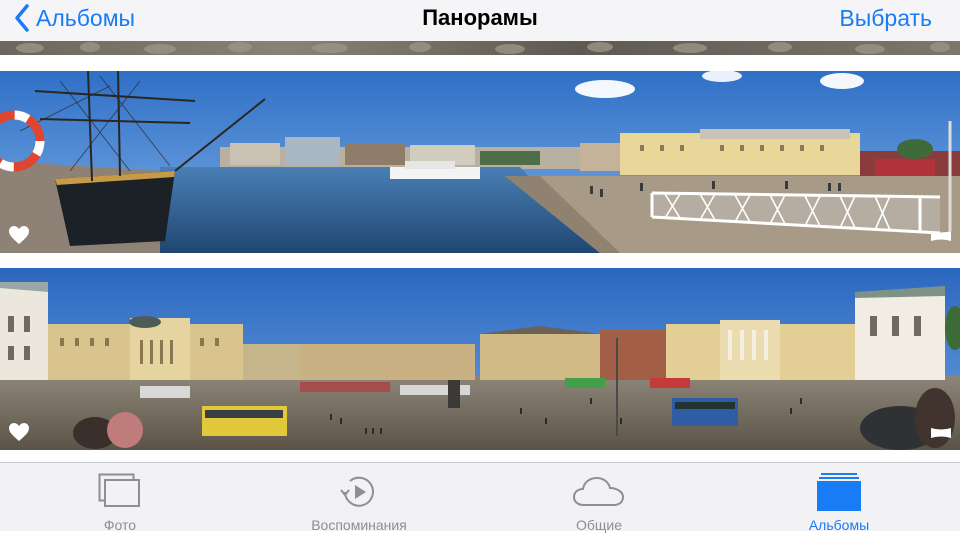 This screenshot has width=960, height=533. Describe the element at coordinates (598, 491) in the screenshot. I see `cloud-icon` at that location.